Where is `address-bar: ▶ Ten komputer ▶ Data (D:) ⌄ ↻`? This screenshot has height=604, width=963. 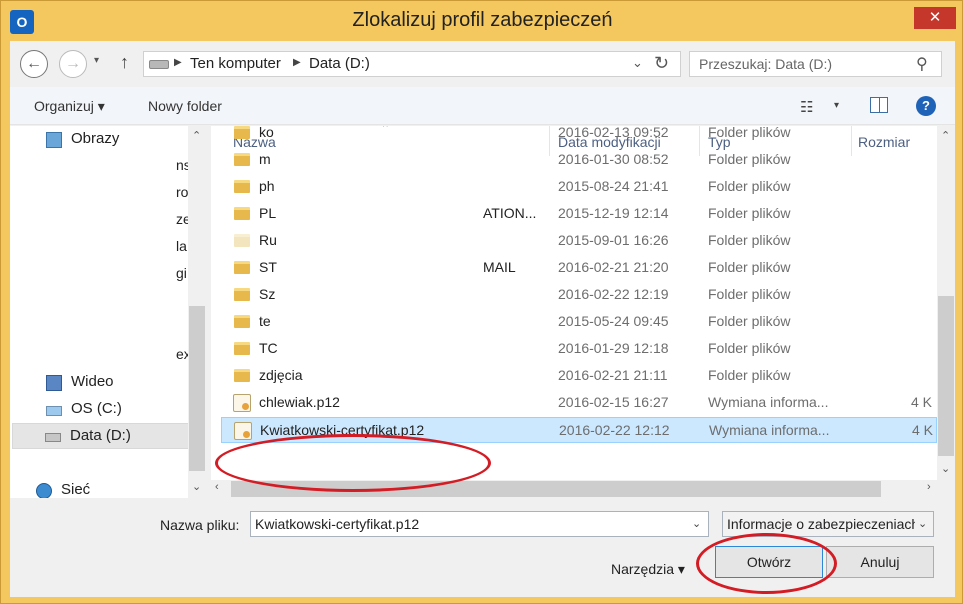
address-bar: ▶ Ten komputer ▶ Data (D:) ⌄ ↻ is located at coordinates (412, 64).